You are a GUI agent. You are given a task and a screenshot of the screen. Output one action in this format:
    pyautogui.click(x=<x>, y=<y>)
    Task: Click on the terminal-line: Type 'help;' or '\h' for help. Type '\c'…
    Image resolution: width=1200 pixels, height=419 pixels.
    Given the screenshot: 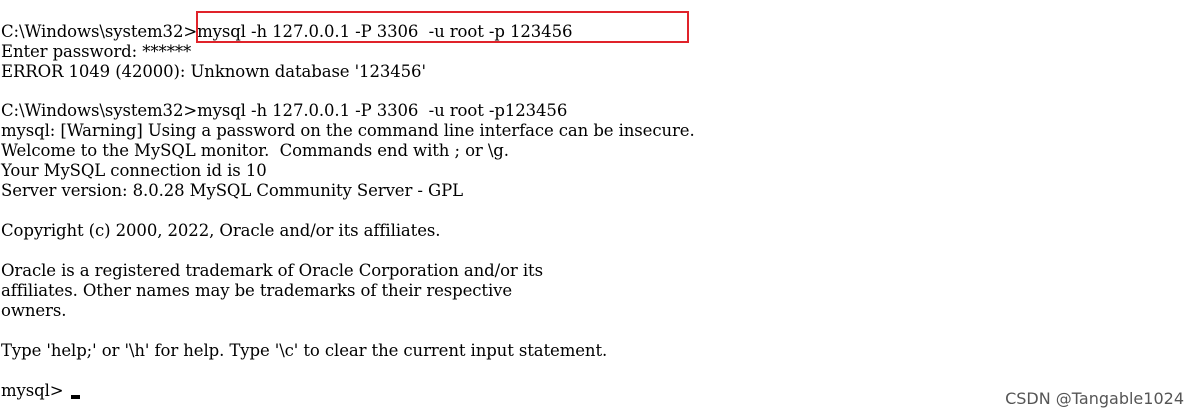 What is the action you would take?
    pyautogui.click(x=304, y=350)
    